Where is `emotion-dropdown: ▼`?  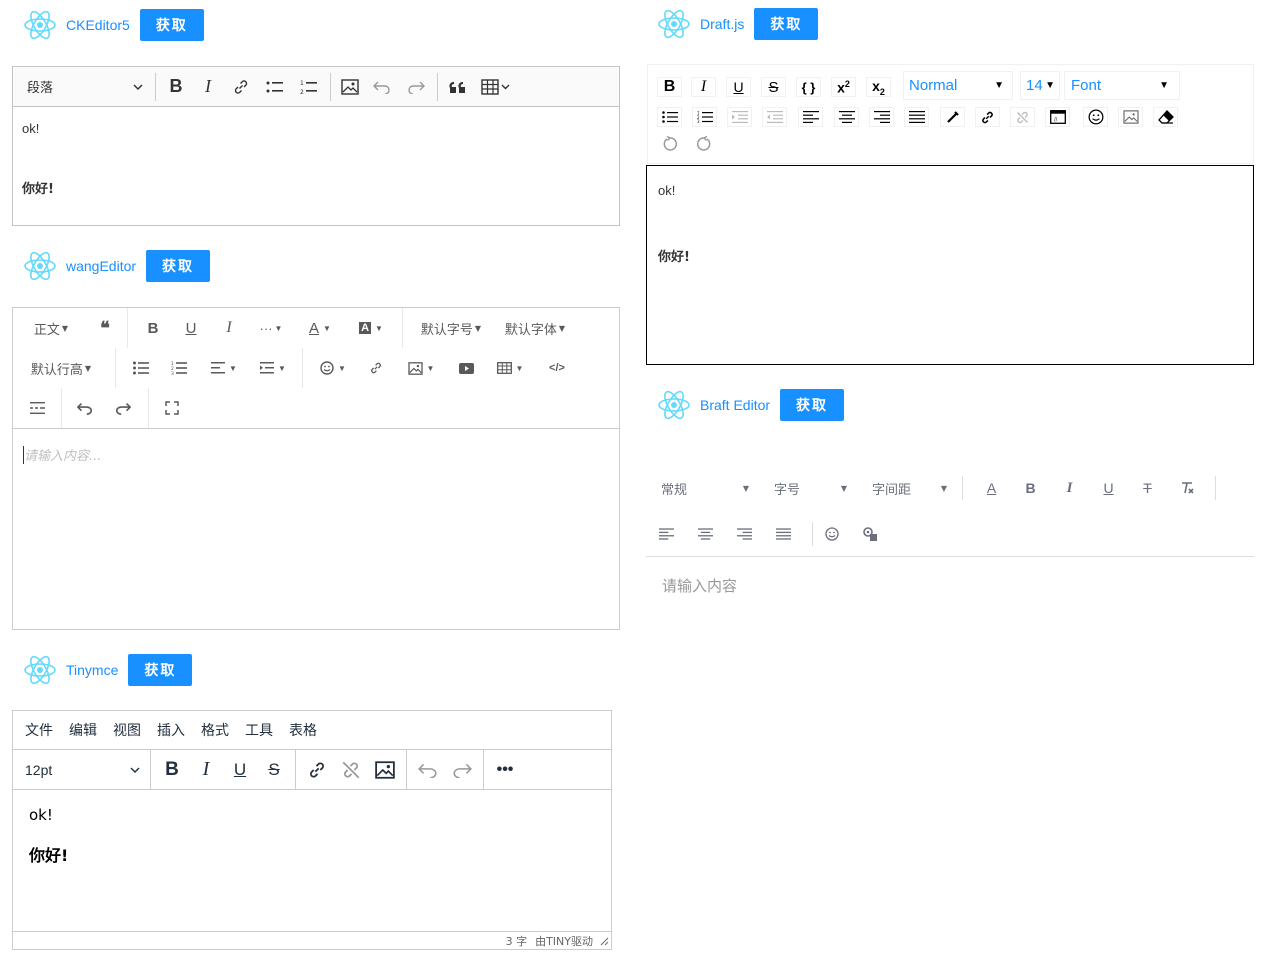
emotion-dropdown: ▼ is located at coordinates (333, 368).